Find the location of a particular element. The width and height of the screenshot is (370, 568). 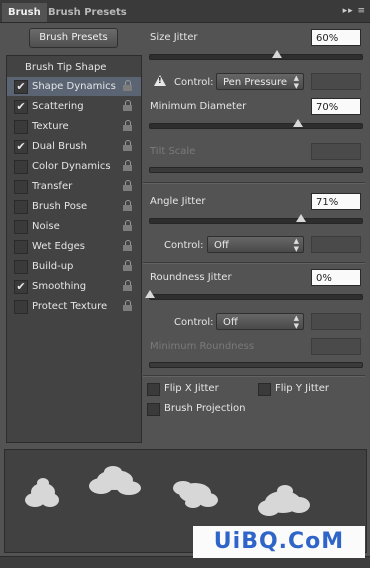

category-label: Color Dynamics is located at coordinates (71, 166).